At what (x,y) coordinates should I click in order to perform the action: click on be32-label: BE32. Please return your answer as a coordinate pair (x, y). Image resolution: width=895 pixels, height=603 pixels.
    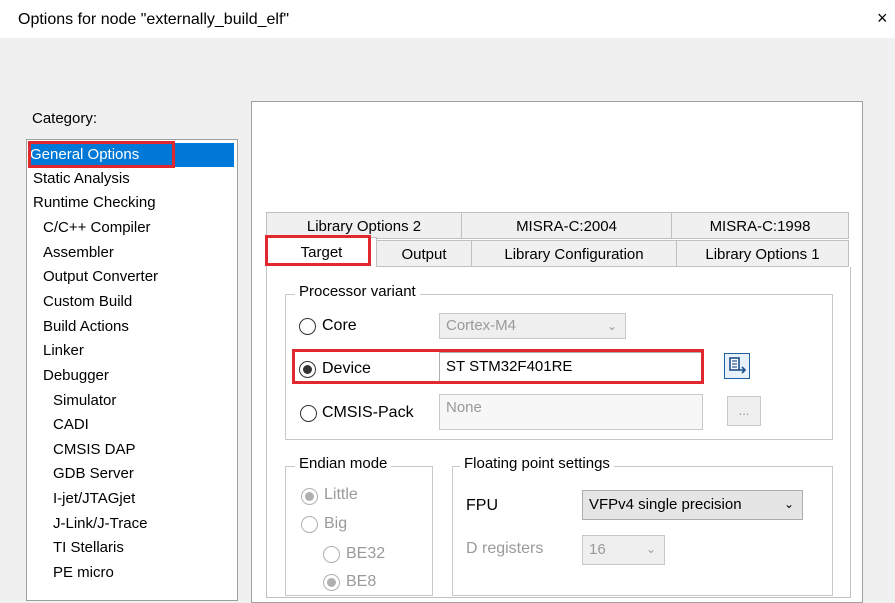
    Looking at the image, I should click on (366, 553).